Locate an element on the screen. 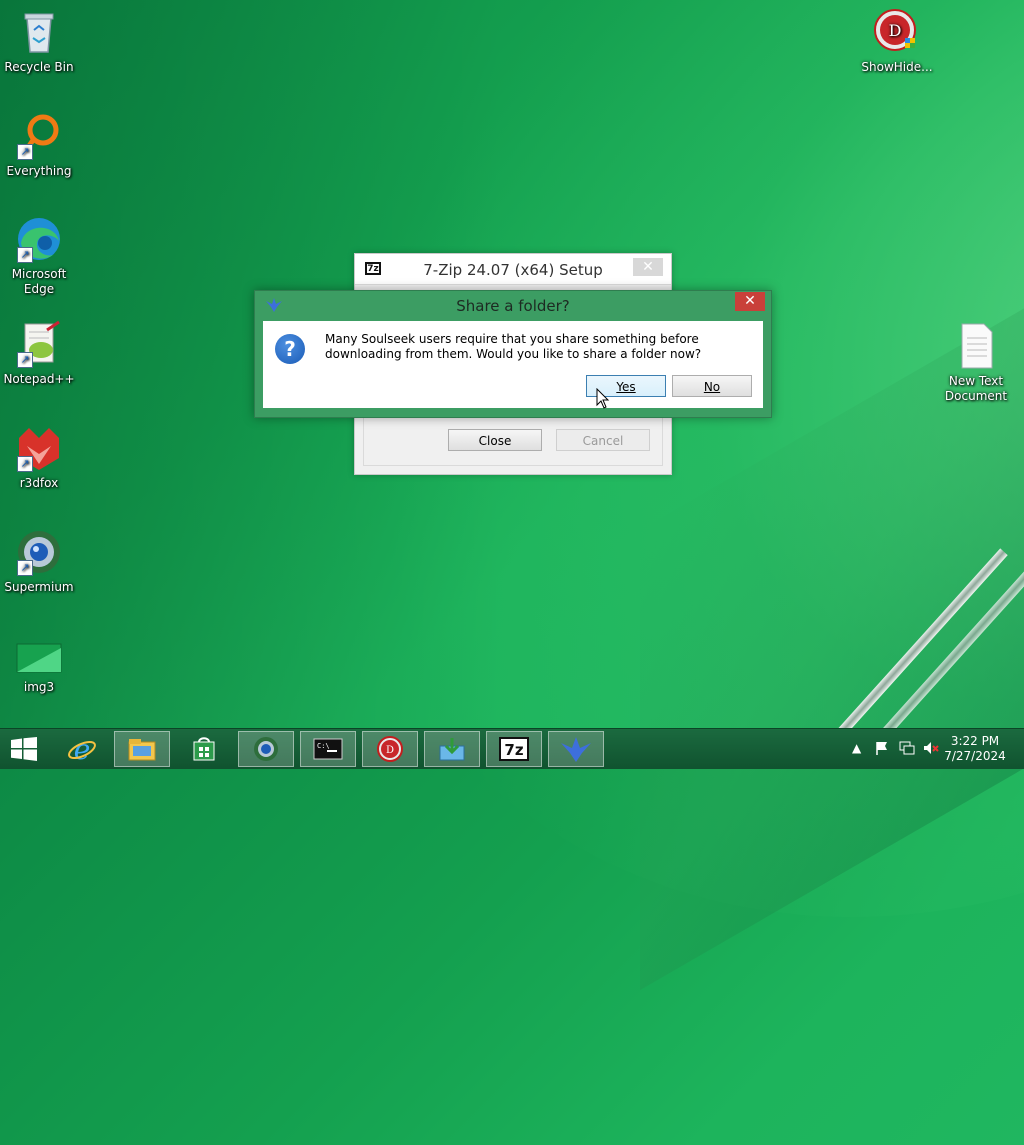 This screenshot has width=1024, height=1145. start-button is located at coordinates (24, 751).